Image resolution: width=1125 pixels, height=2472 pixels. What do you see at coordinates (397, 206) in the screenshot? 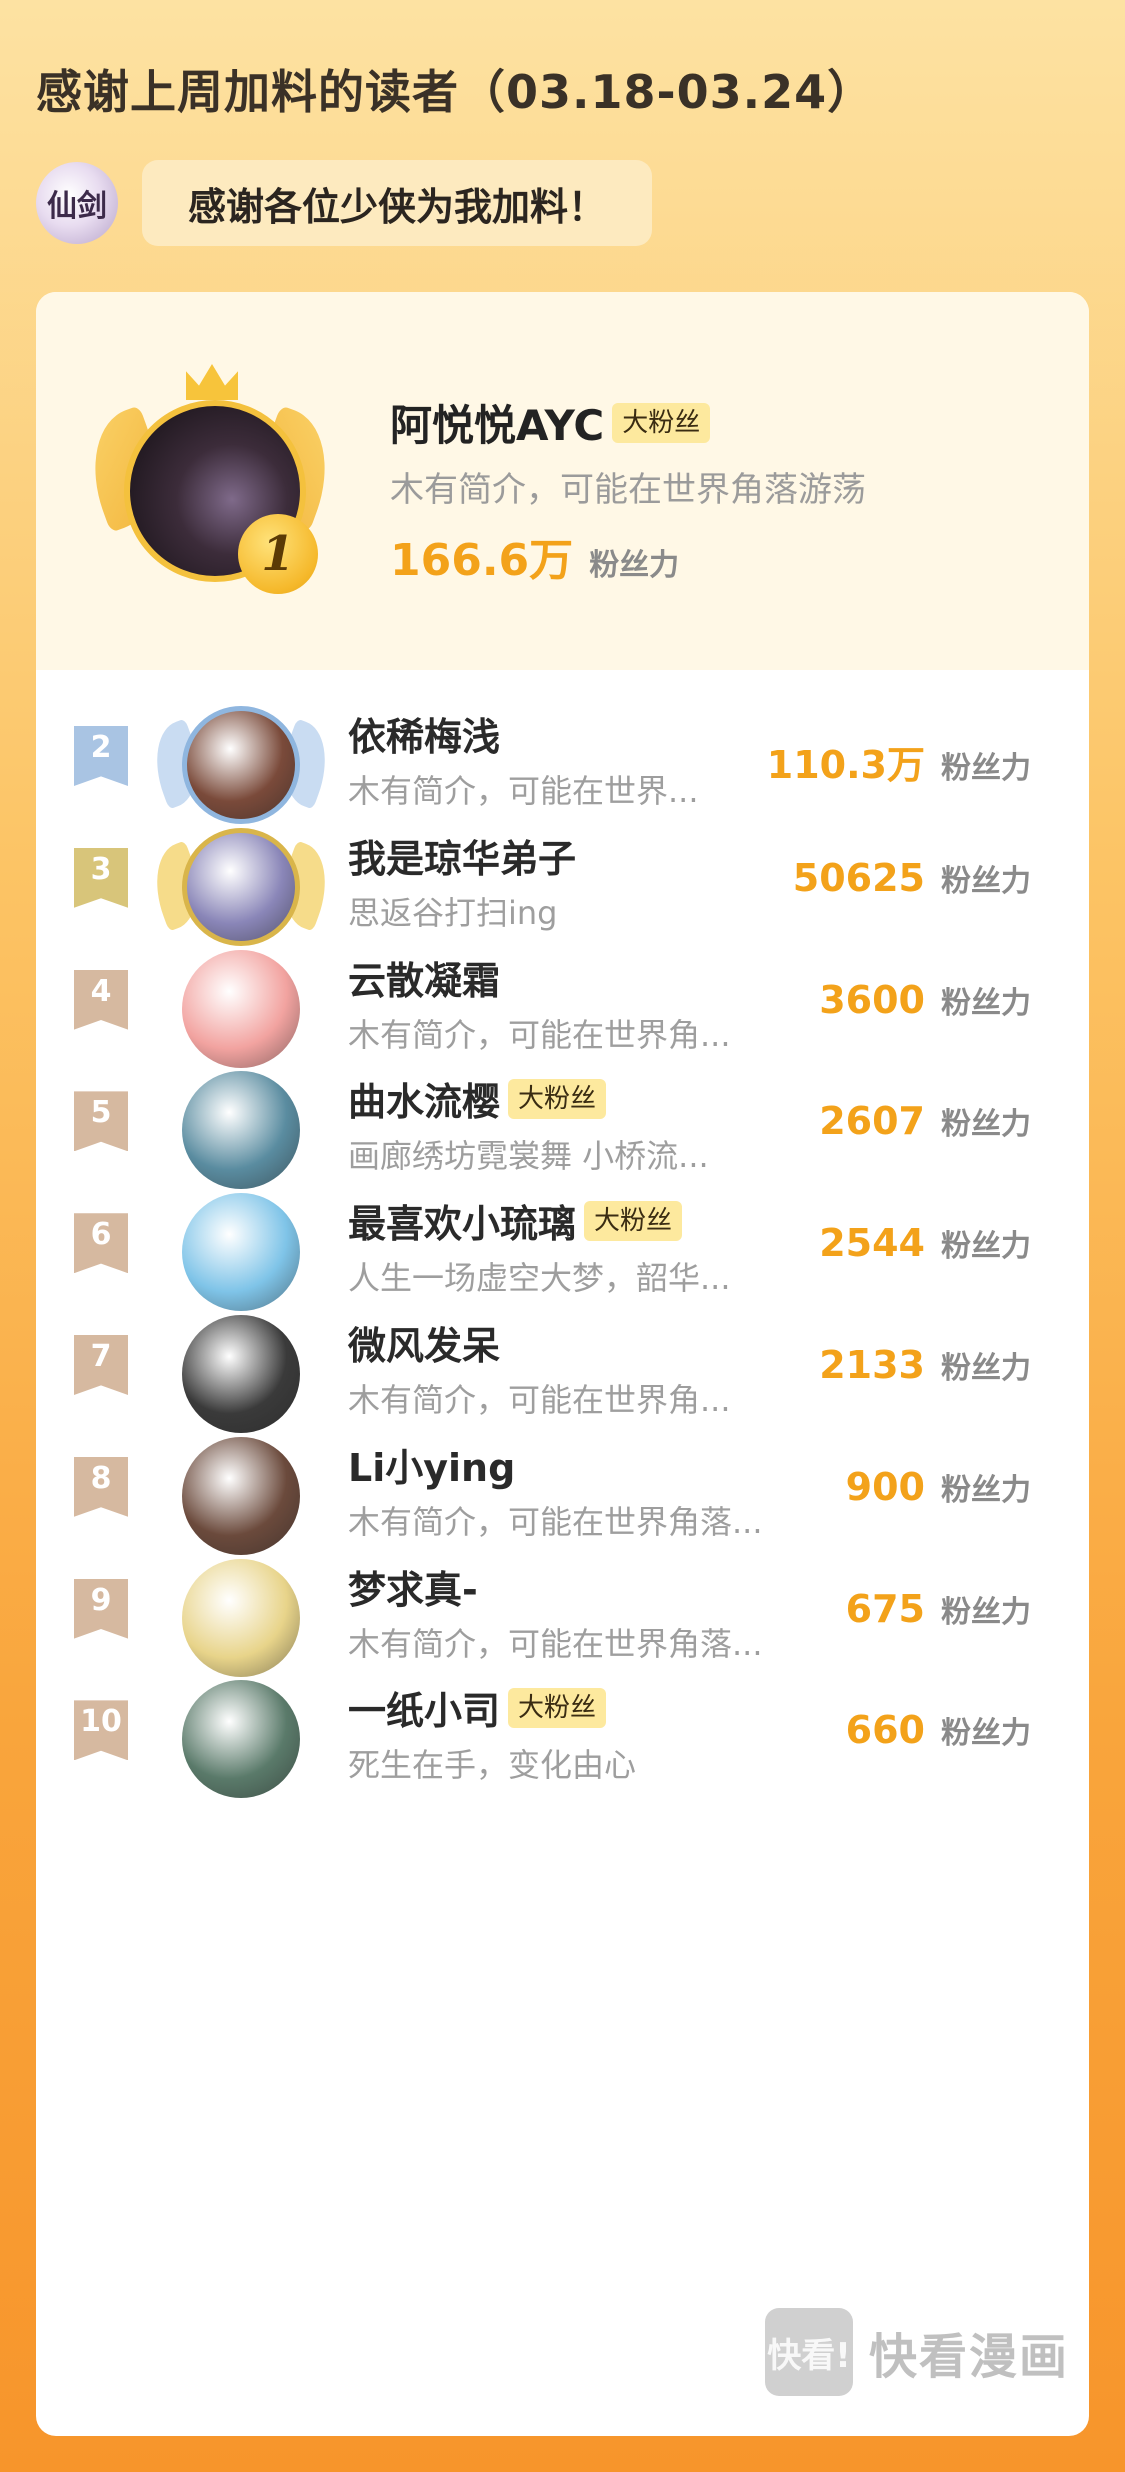
I see `thanks-message-text: 感谢各位少侠为我加料！` at bounding box center [397, 206].